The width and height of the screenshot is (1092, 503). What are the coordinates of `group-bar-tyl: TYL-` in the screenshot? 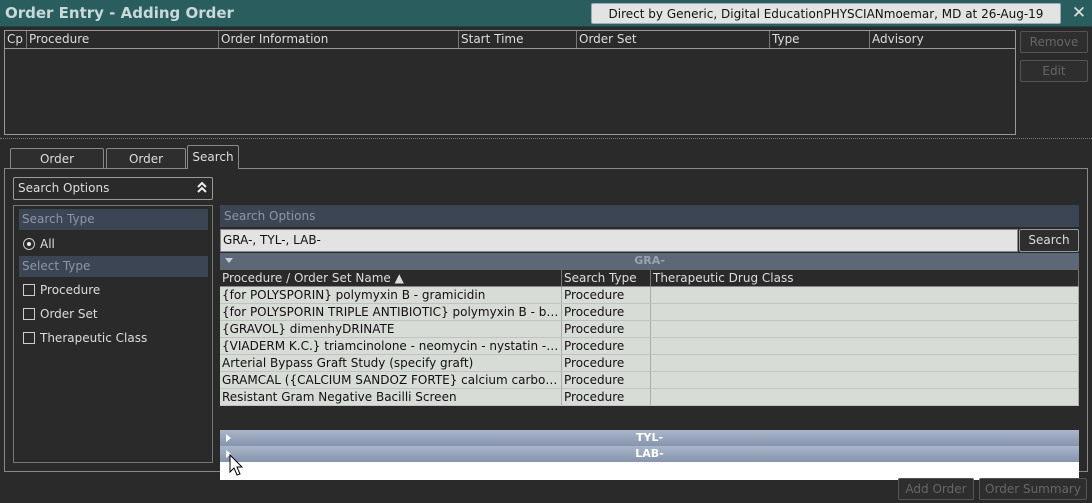 It's located at (649, 438).